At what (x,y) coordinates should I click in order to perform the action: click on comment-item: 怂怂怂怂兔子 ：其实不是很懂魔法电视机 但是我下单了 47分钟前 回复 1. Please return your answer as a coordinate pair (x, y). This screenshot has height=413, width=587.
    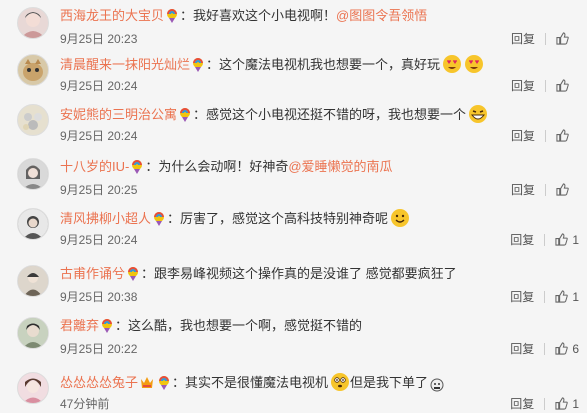
    Looking at the image, I should click on (293, 389).